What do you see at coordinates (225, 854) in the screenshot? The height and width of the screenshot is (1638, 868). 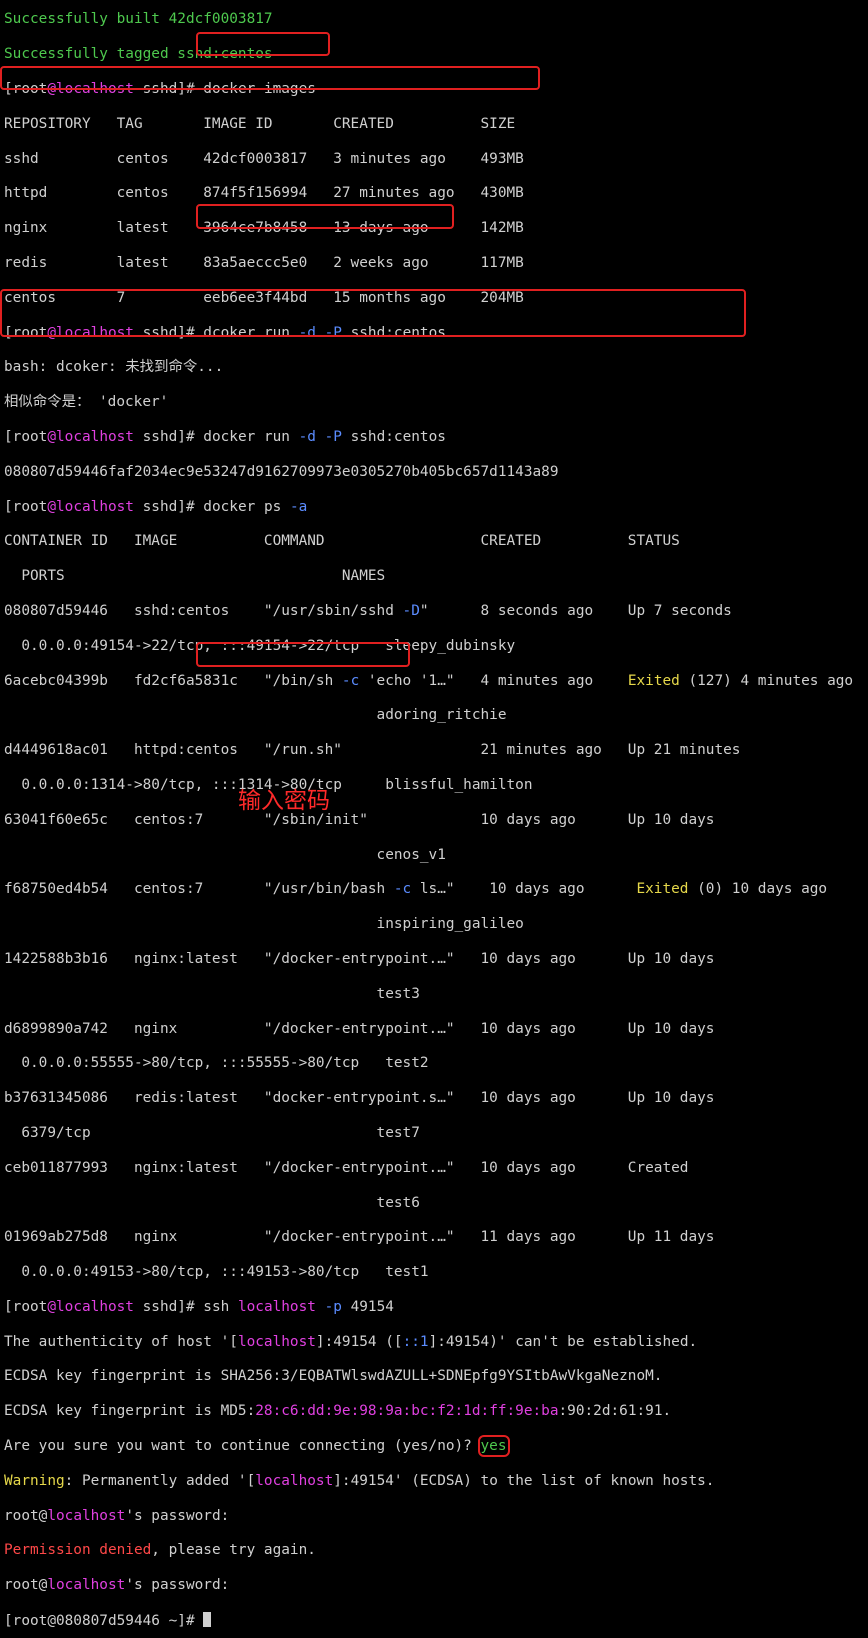 I see `ps-row-names: cenos_v1` at bounding box center [225, 854].